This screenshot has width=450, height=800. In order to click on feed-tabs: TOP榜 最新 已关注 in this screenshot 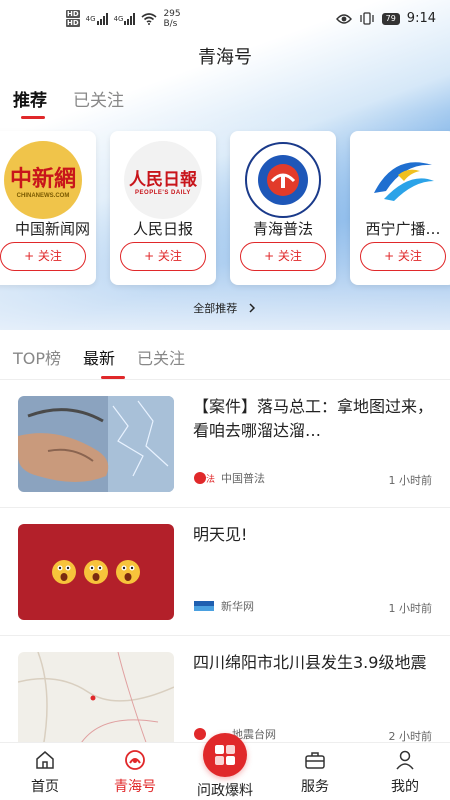, I will do `click(99, 357)`.